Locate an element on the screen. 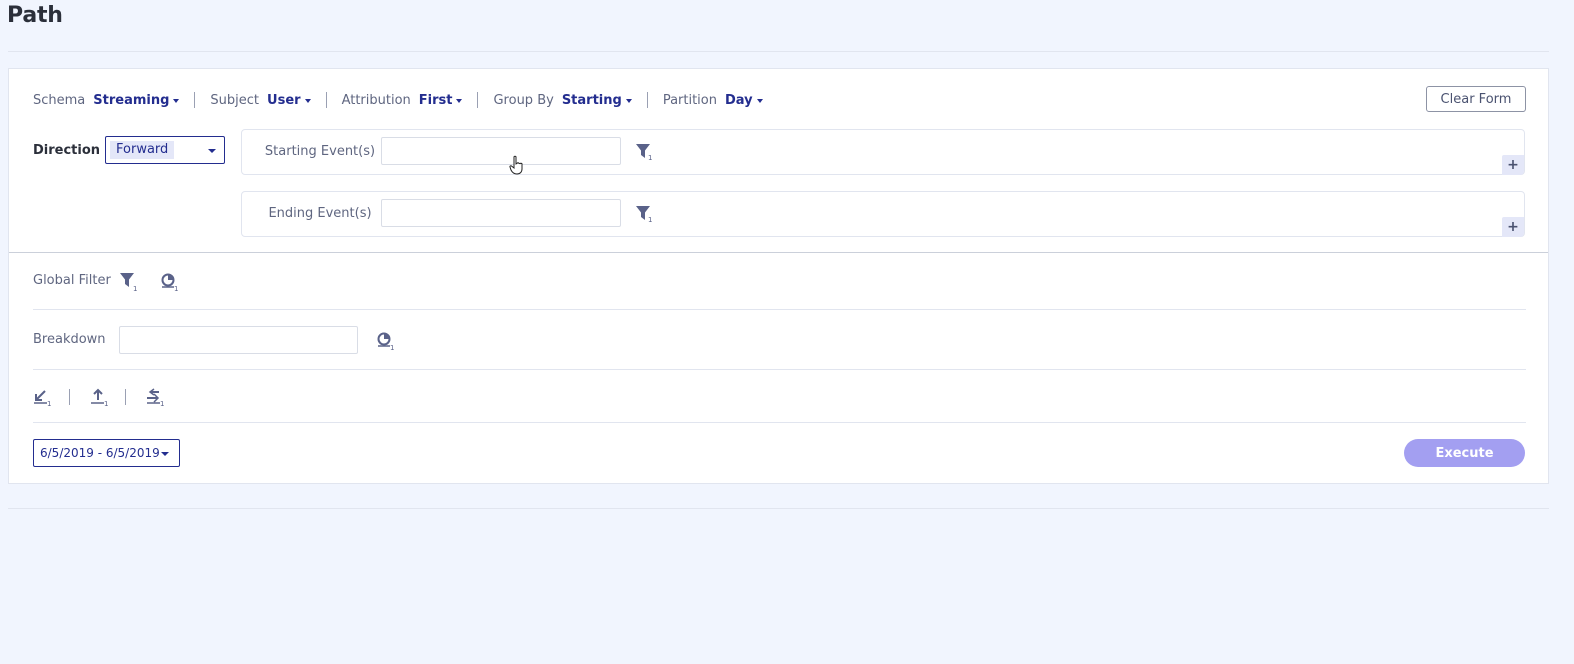  partition-option: Partition Day is located at coordinates (713, 100).